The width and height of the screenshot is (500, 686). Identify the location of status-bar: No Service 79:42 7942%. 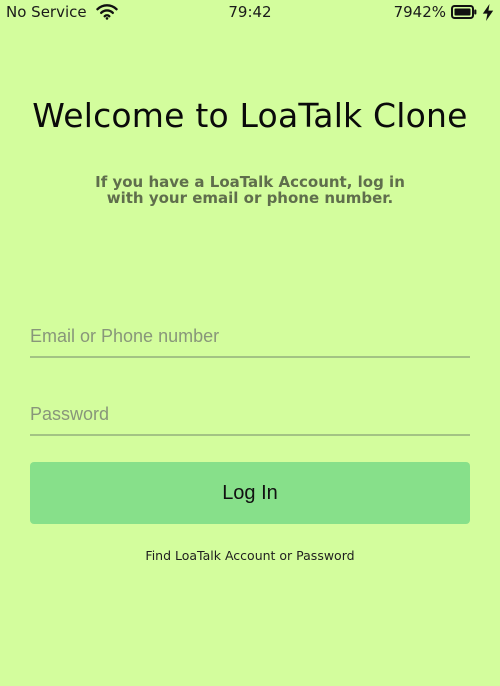
(250, 13).